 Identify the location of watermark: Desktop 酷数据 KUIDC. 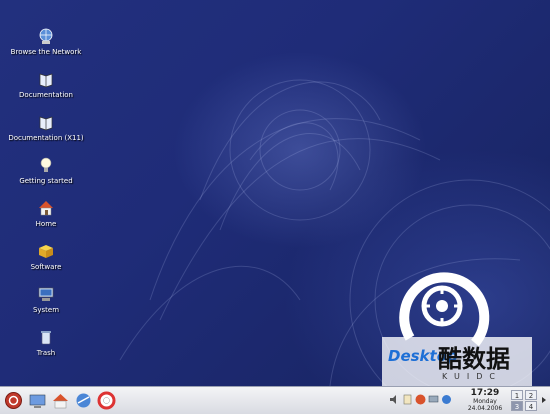
(457, 361).